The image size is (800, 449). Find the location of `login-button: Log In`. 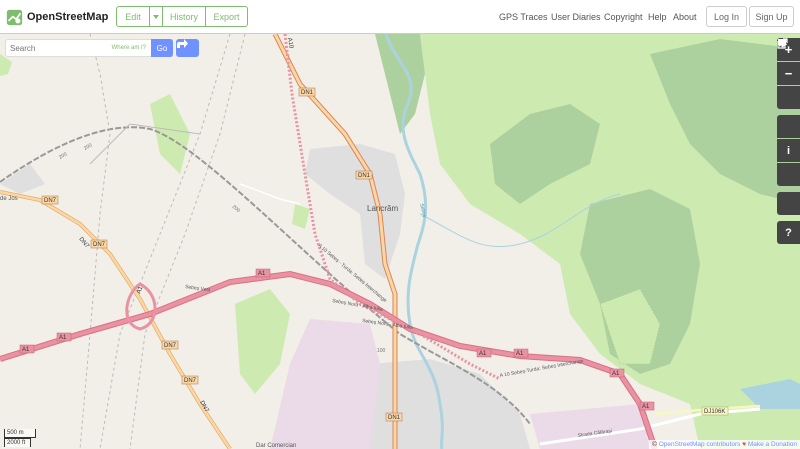

login-button: Log In is located at coordinates (726, 16).